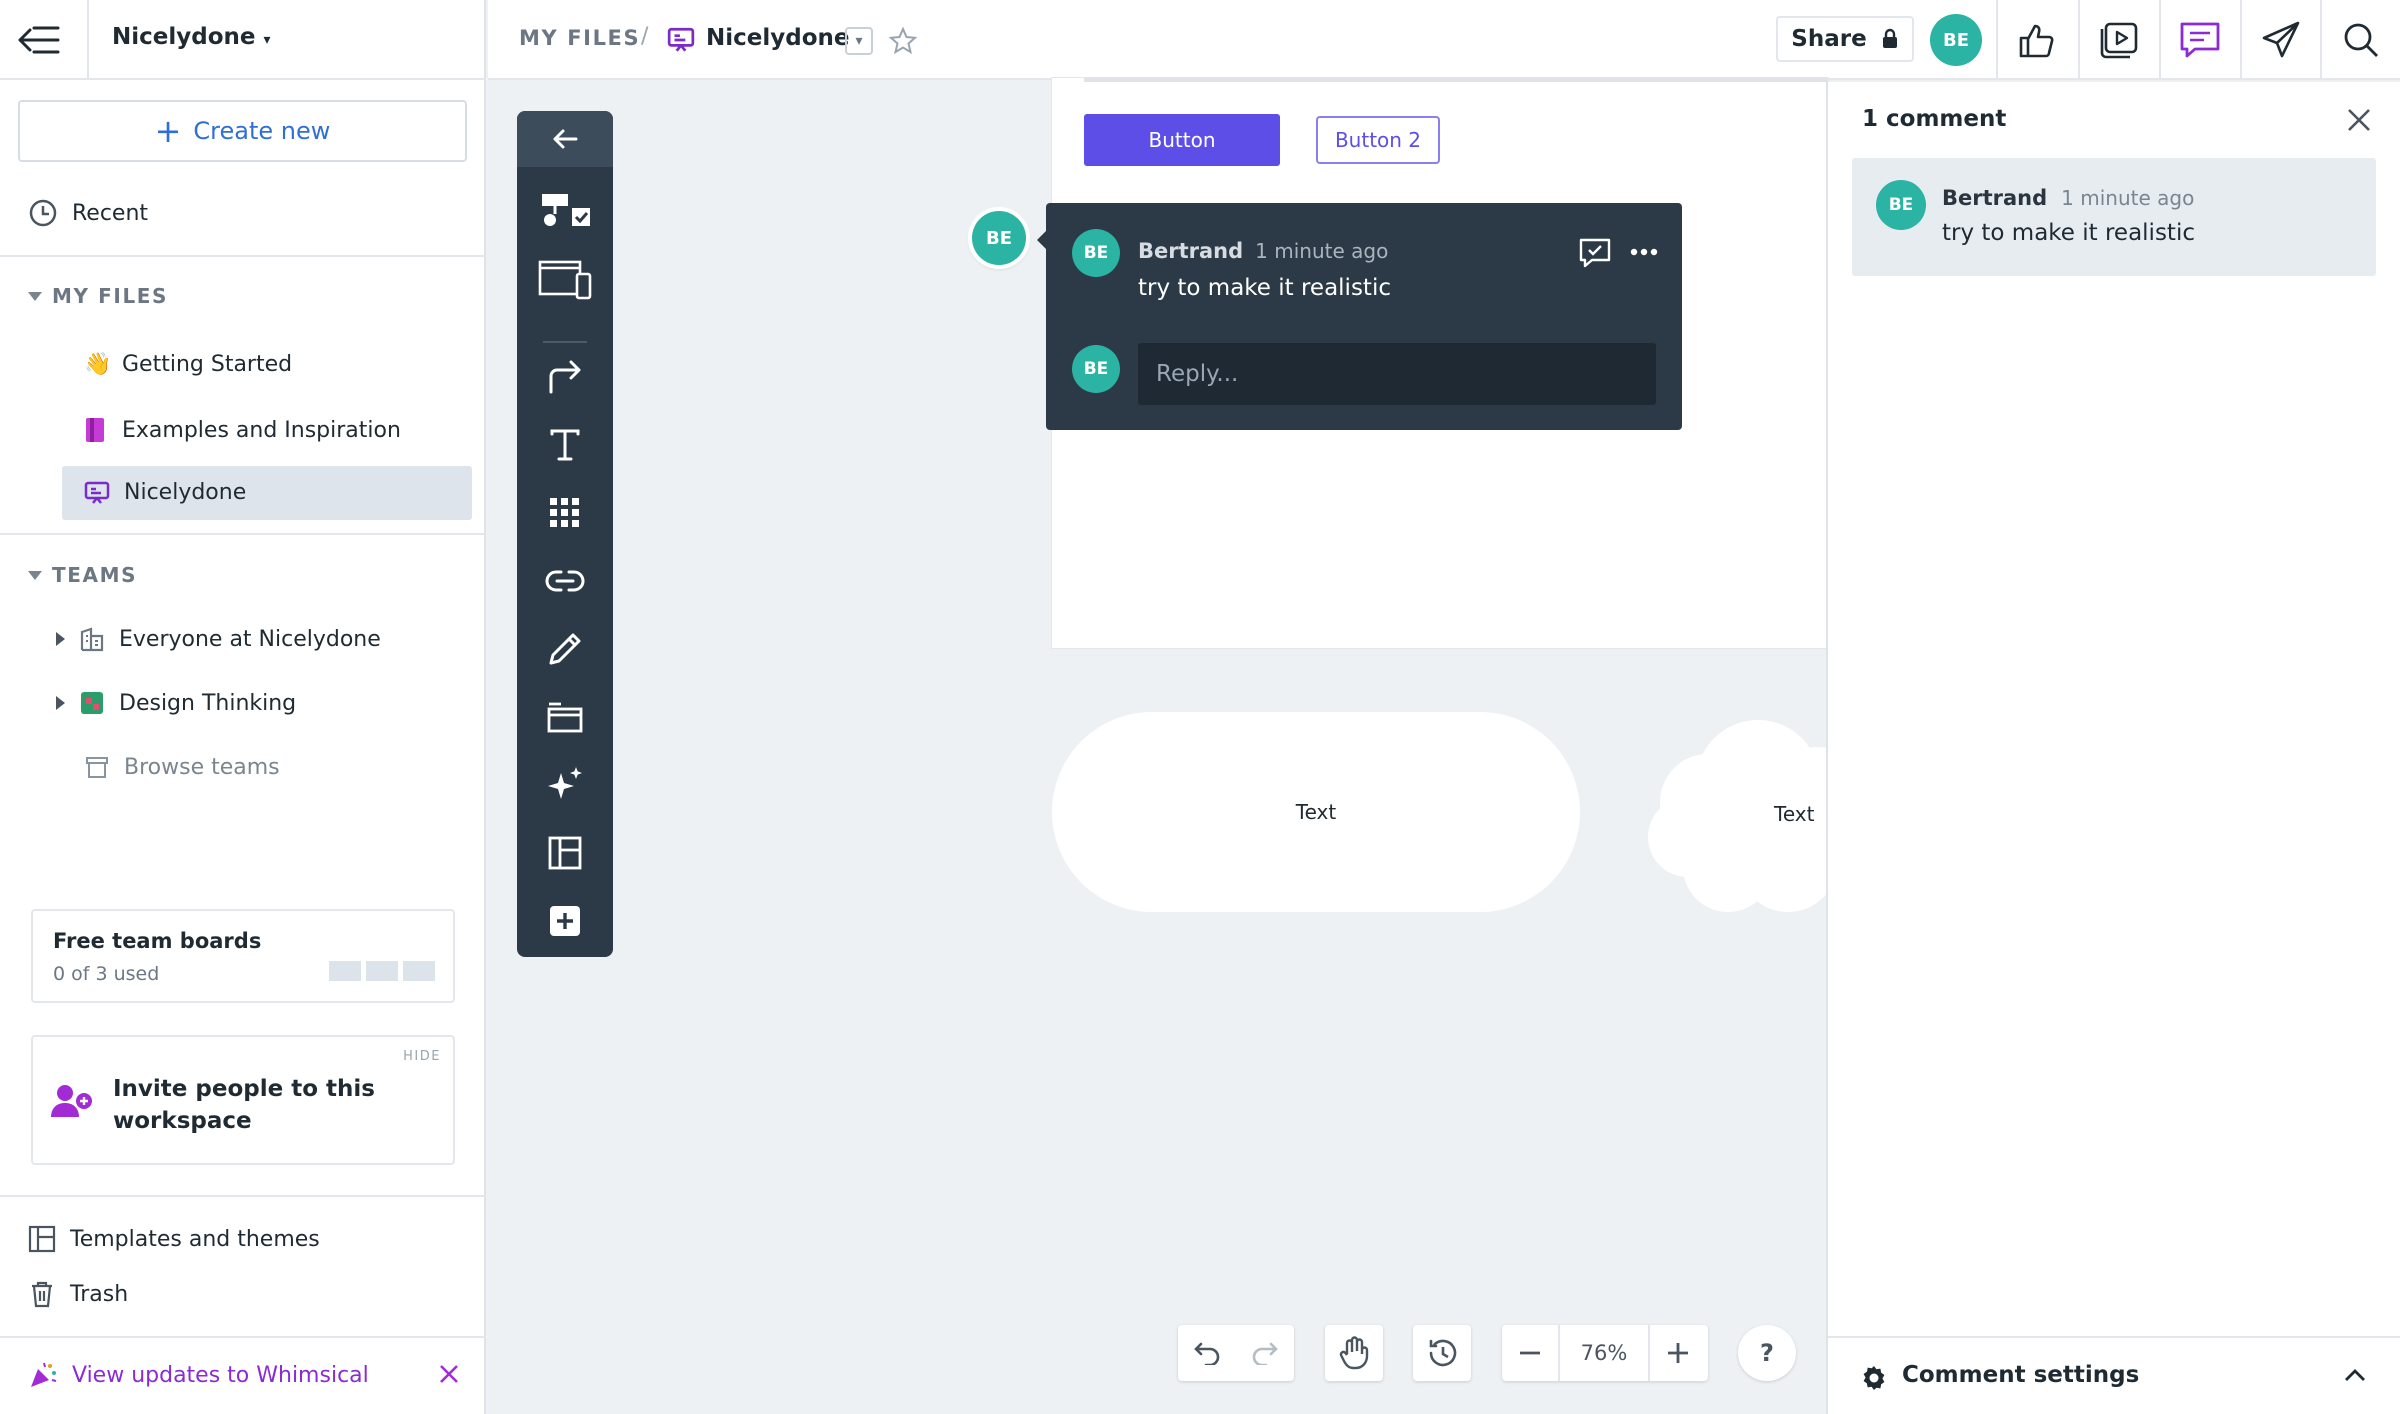 This screenshot has height=1414, width=2400. Describe the element at coordinates (182, 767) in the screenshot. I see `browse-teams-link: Browse teams` at that location.